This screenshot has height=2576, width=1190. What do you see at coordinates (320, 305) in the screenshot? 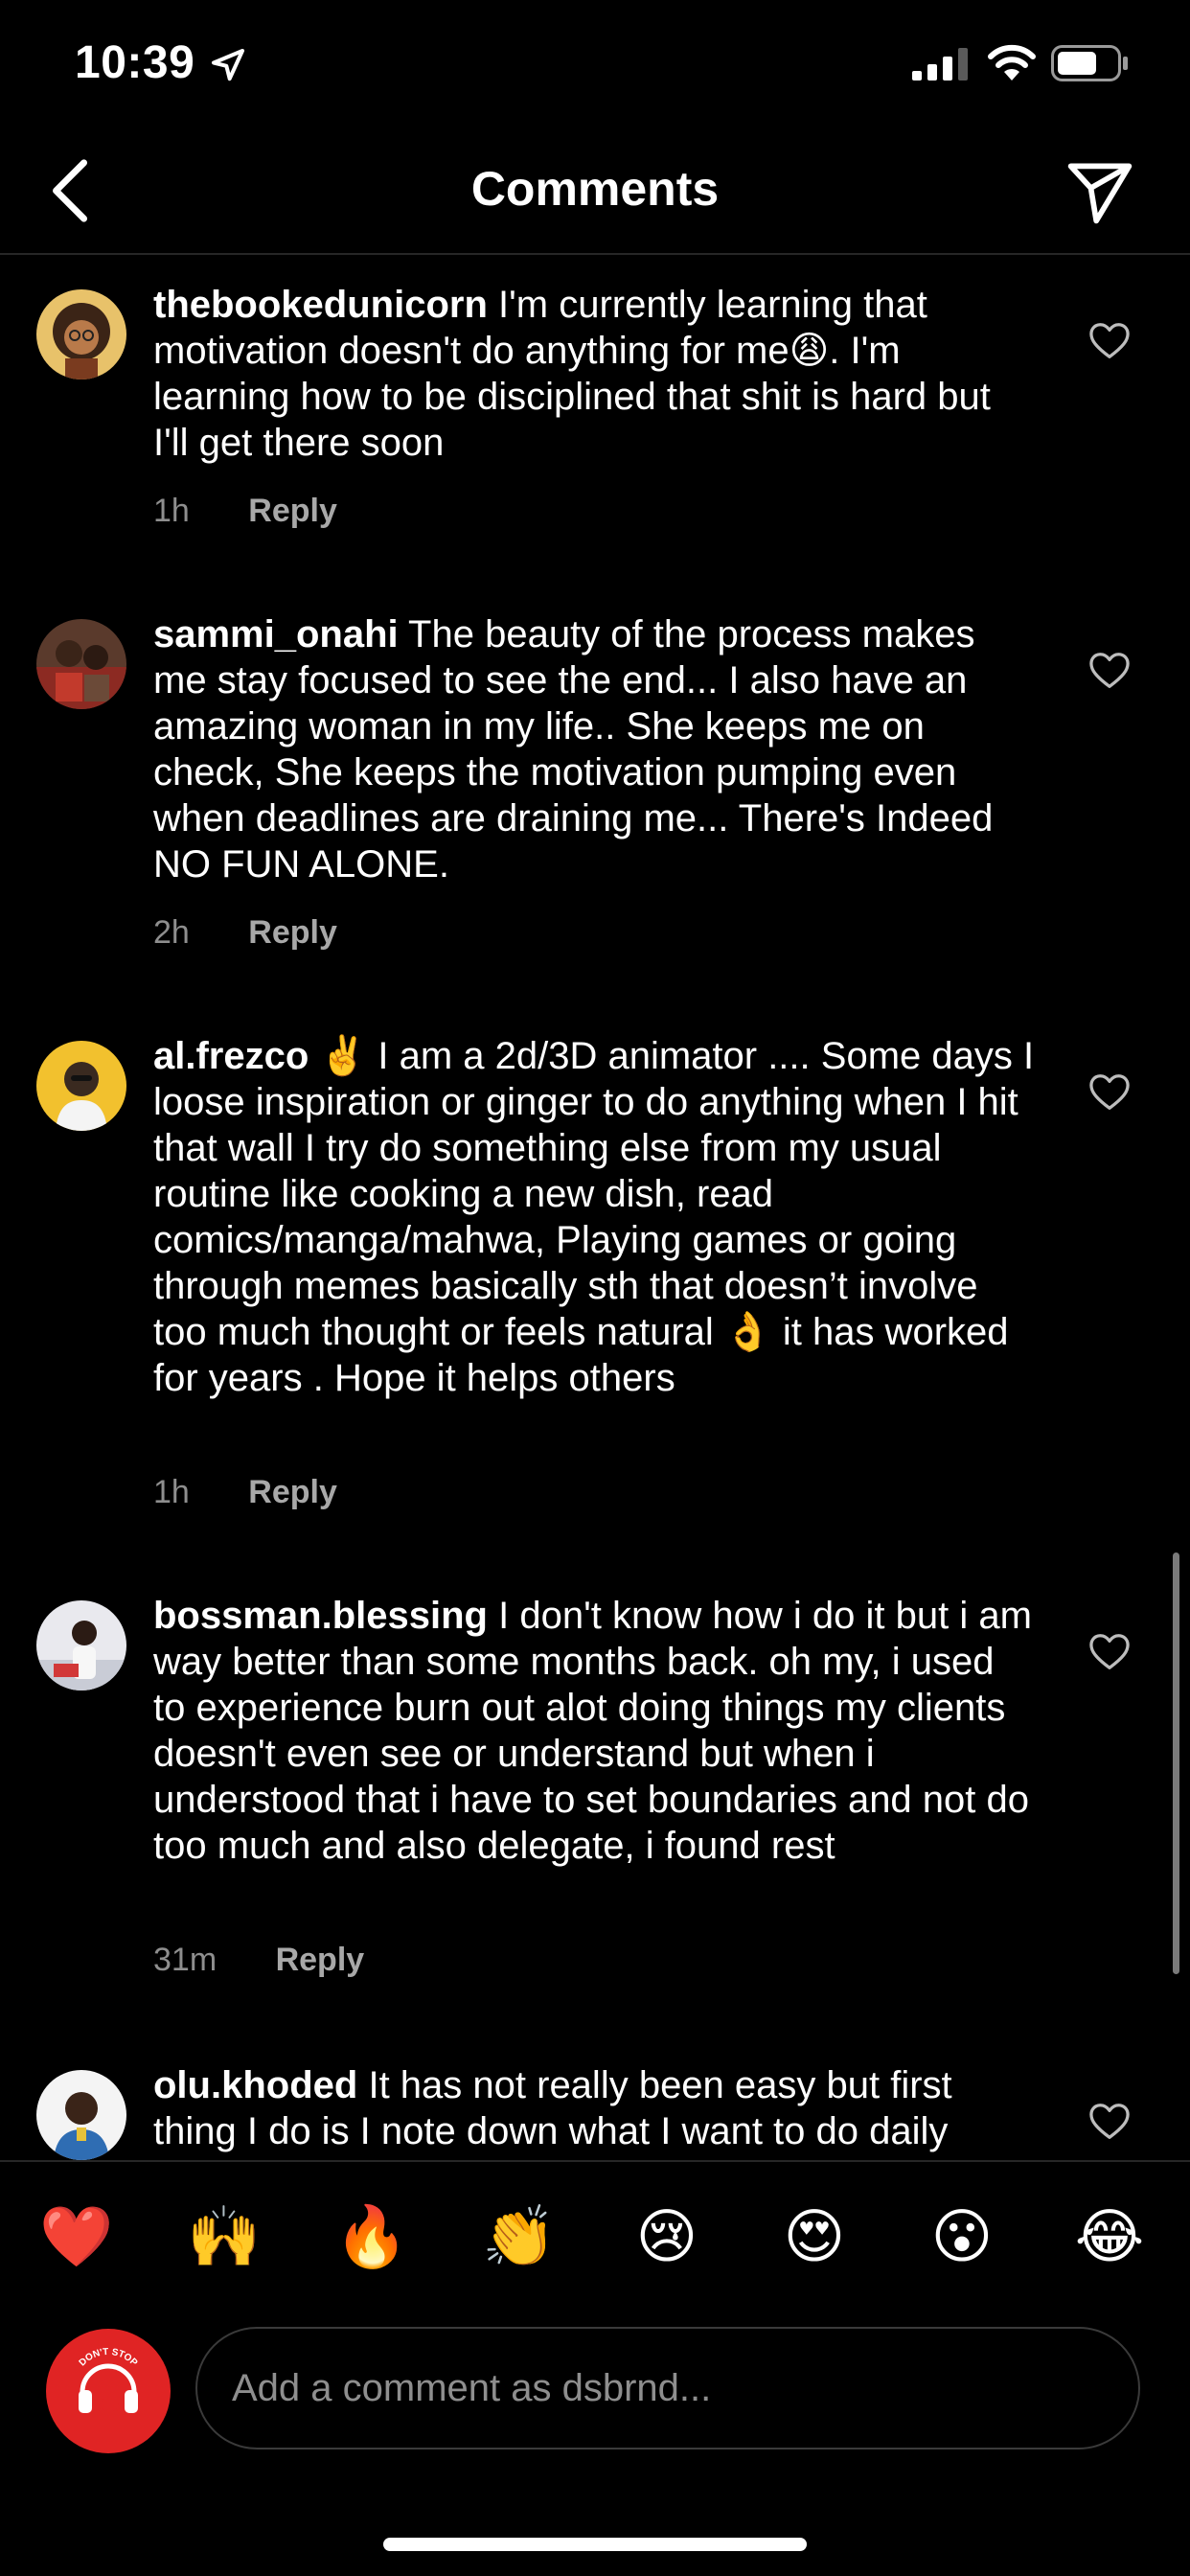
I see `comment-username: thebookedunicorn` at bounding box center [320, 305].